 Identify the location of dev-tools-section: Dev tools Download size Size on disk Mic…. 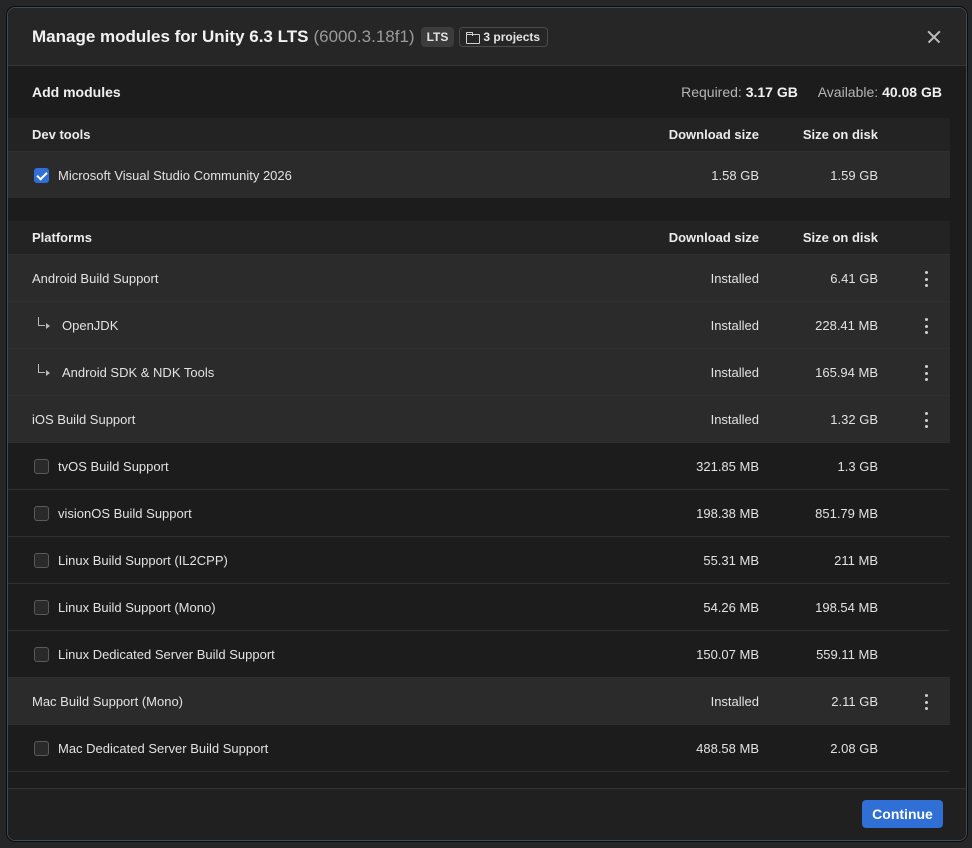
(479, 158).